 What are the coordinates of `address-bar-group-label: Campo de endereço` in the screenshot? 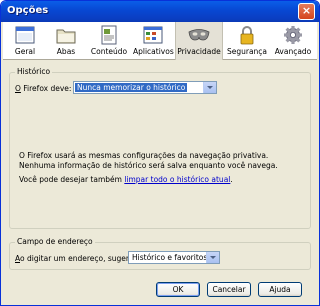 It's located at (55, 241).